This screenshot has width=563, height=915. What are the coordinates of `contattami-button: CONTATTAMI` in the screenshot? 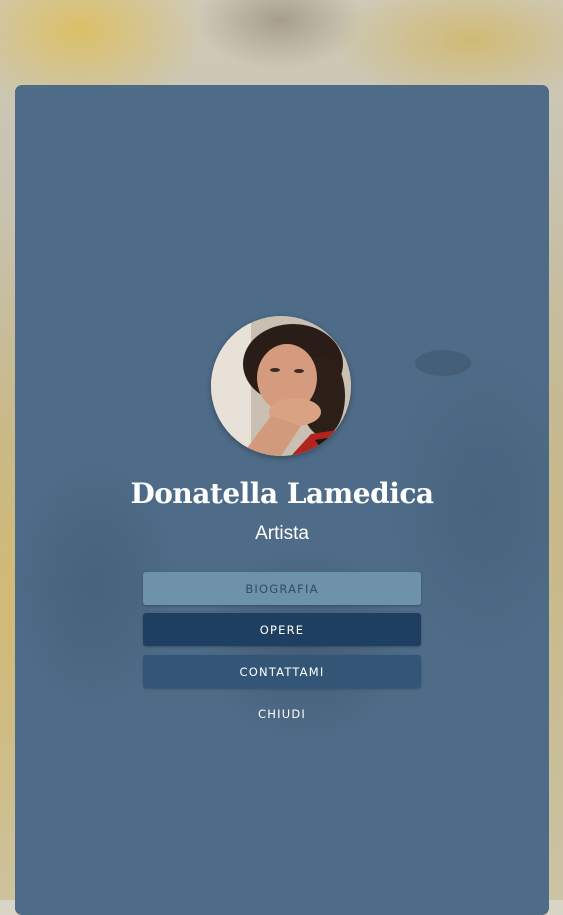 It's located at (282, 671).